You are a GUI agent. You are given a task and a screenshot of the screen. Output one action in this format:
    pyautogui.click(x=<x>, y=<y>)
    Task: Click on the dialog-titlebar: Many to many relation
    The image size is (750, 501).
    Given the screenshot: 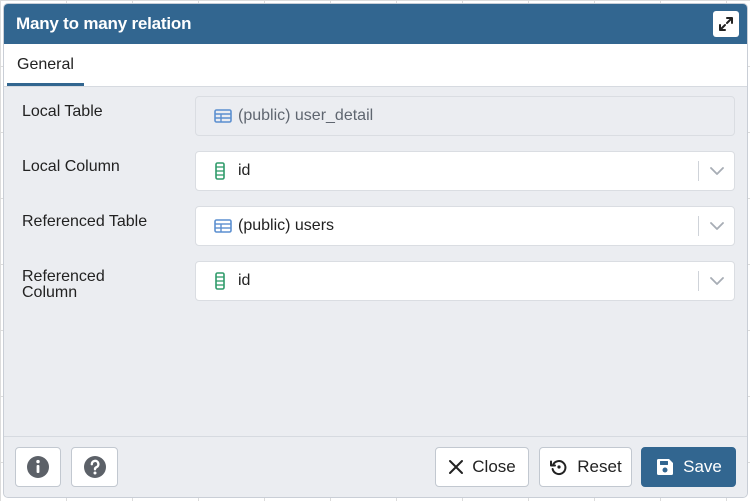 What is the action you would take?
    pyautogui.click(x=375, y=24)
    